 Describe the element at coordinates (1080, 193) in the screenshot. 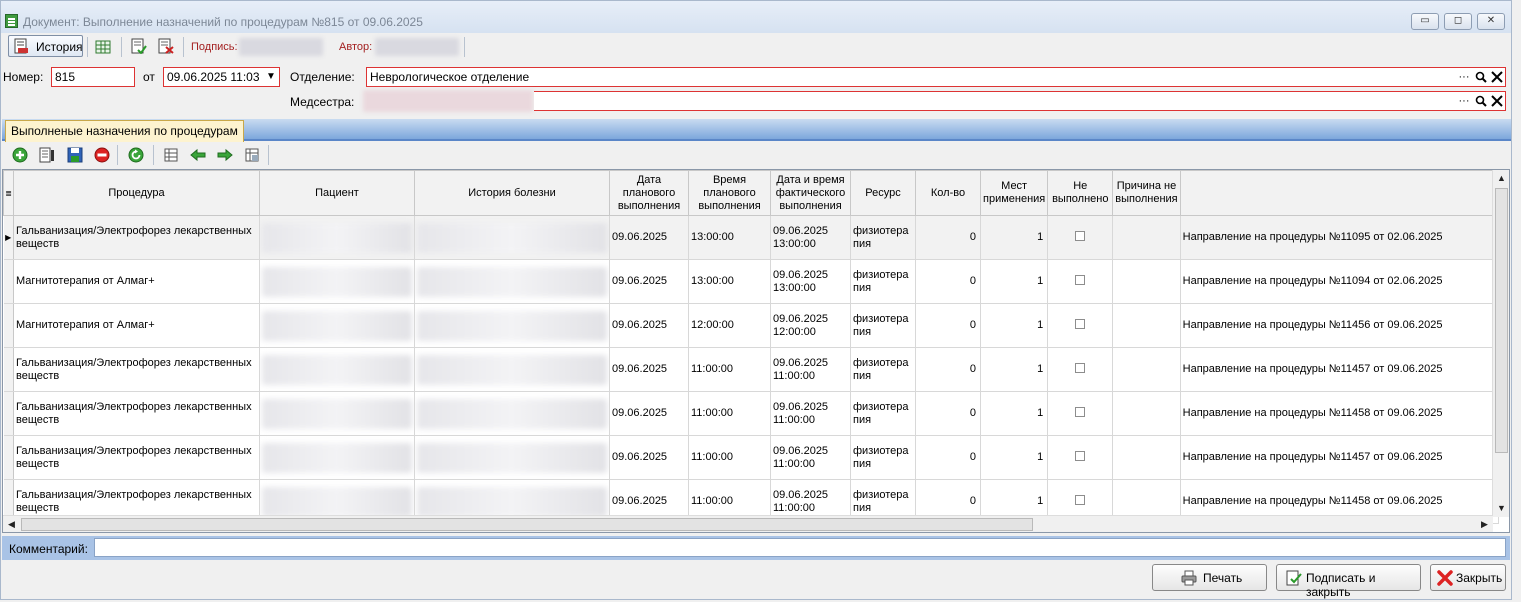

I see `column-header-not-done: Не выполнено` at that location.